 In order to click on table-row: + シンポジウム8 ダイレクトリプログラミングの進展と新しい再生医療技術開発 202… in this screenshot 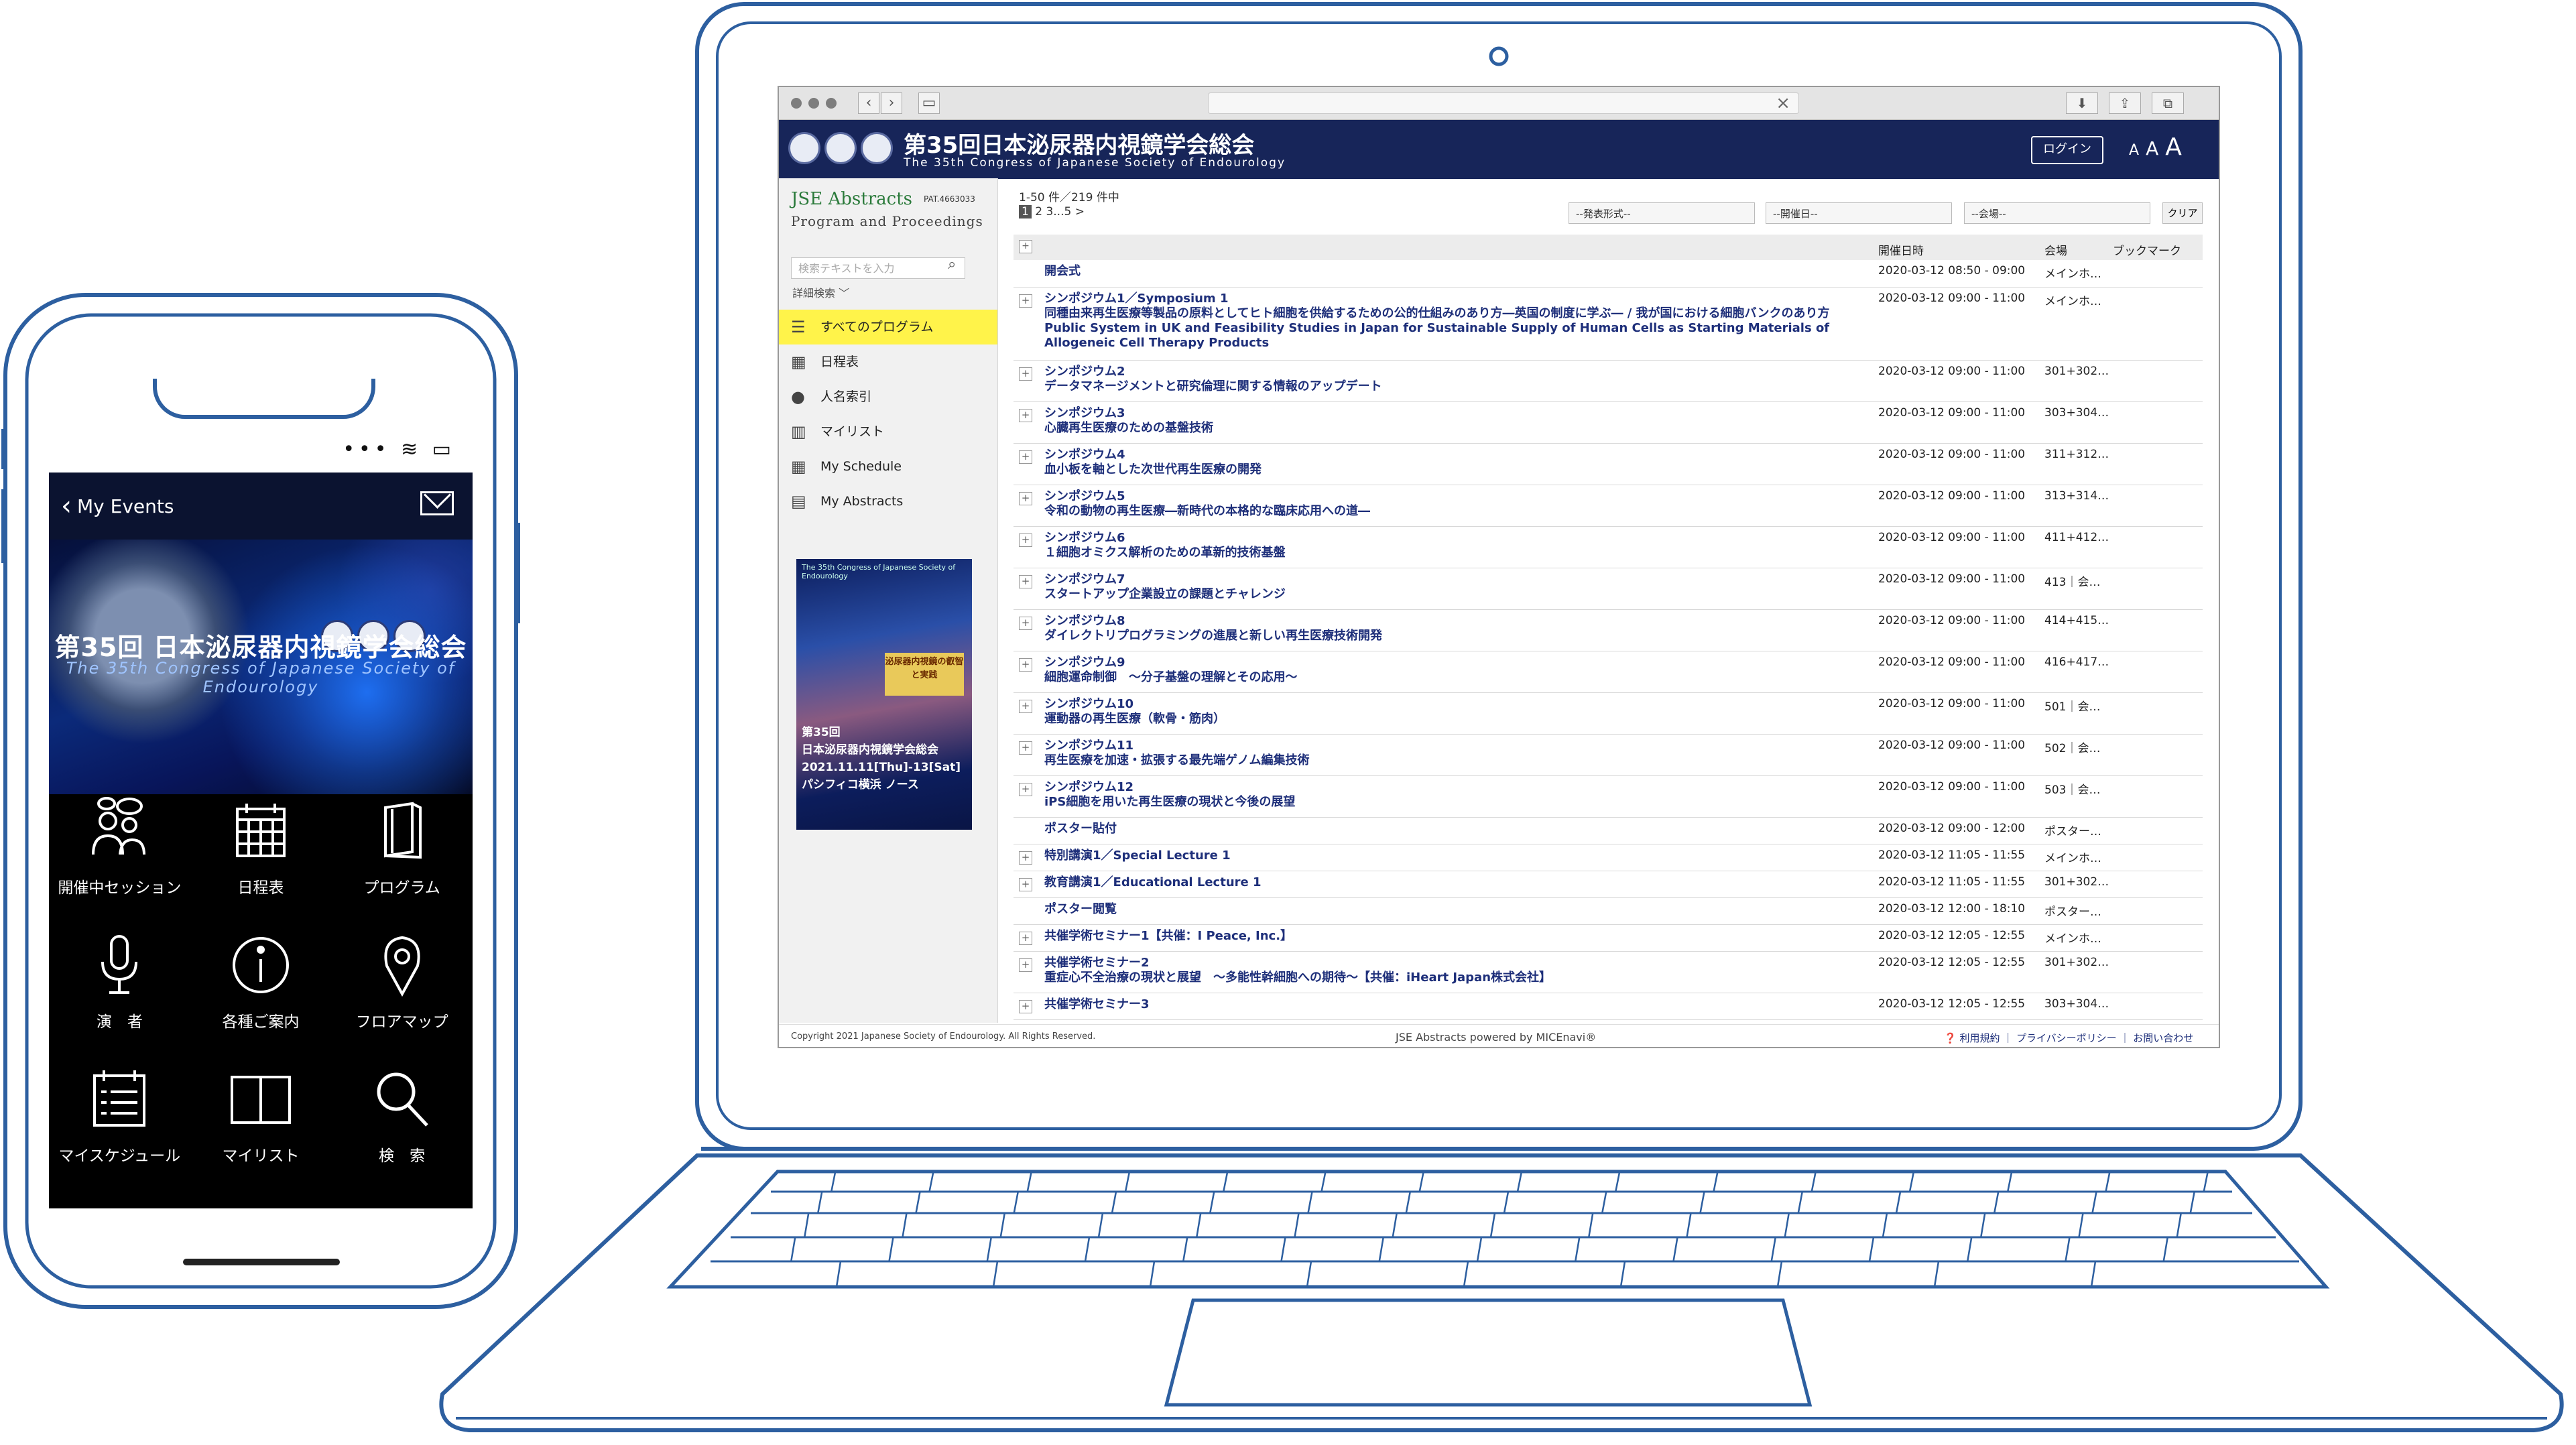, I will do `click(1608, 630)`.